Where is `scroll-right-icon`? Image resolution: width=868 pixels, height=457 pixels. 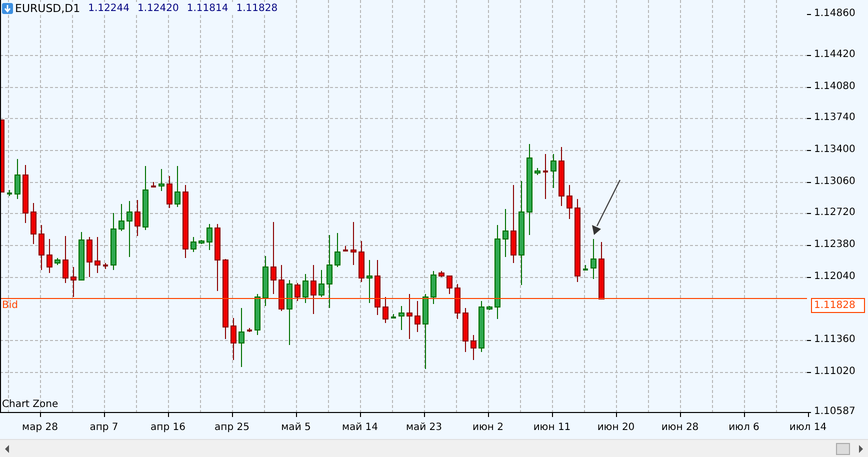 scroll-right-icon is located at coordinates (861, 448).